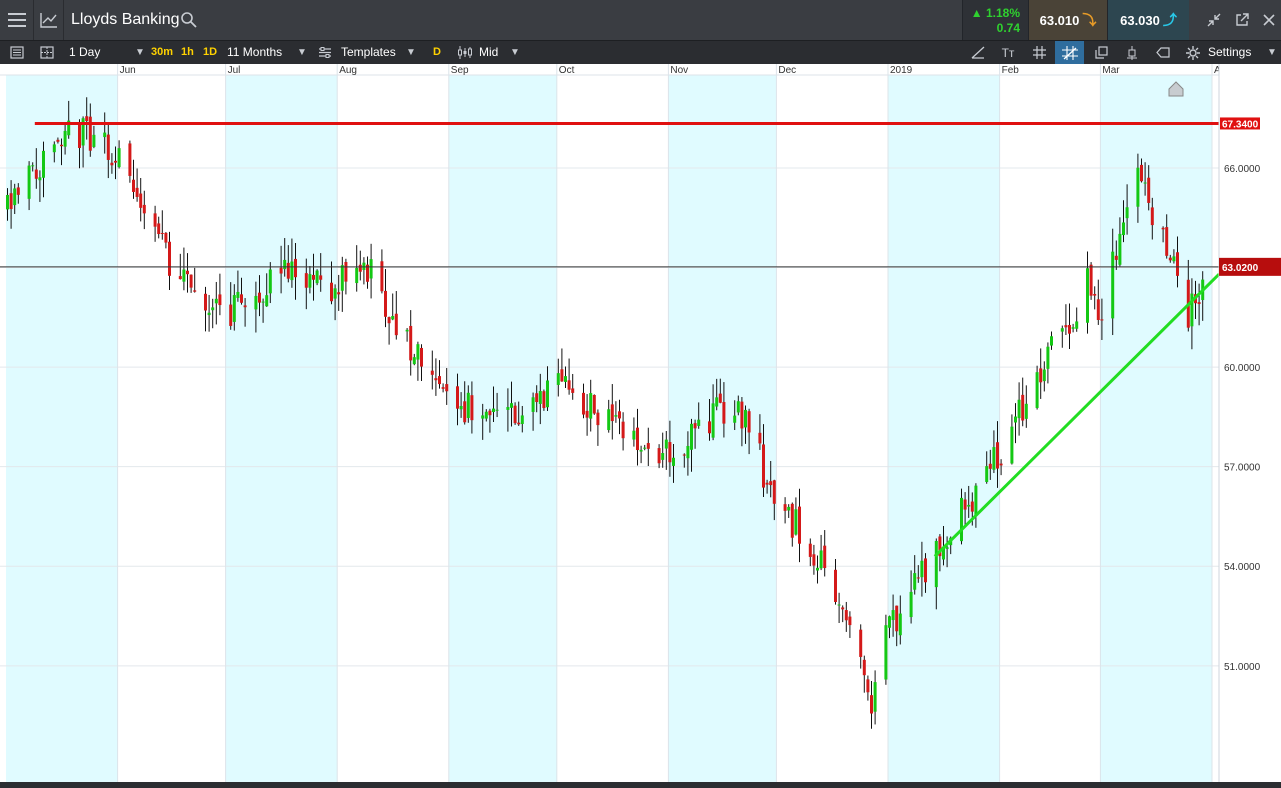  Describe the element at coordinates (1067, 20) in the screenshot. I see `sell-button: 63.010 ⤵` at that location.